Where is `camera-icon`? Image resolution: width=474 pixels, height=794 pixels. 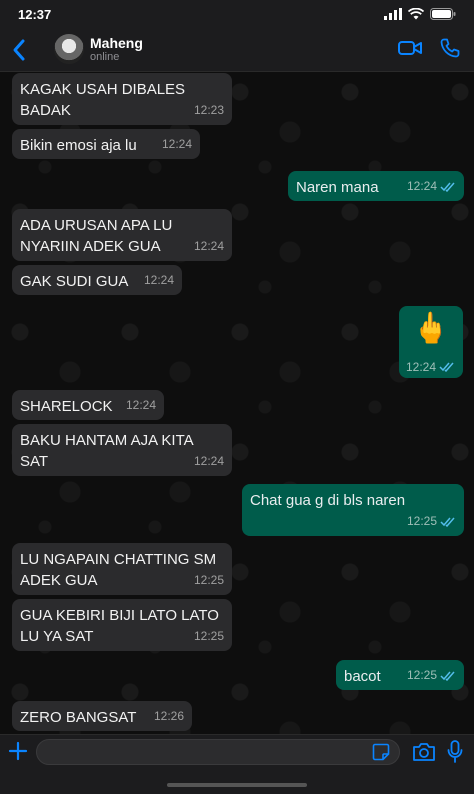 camera-icon is located at coordinates (424, 752).